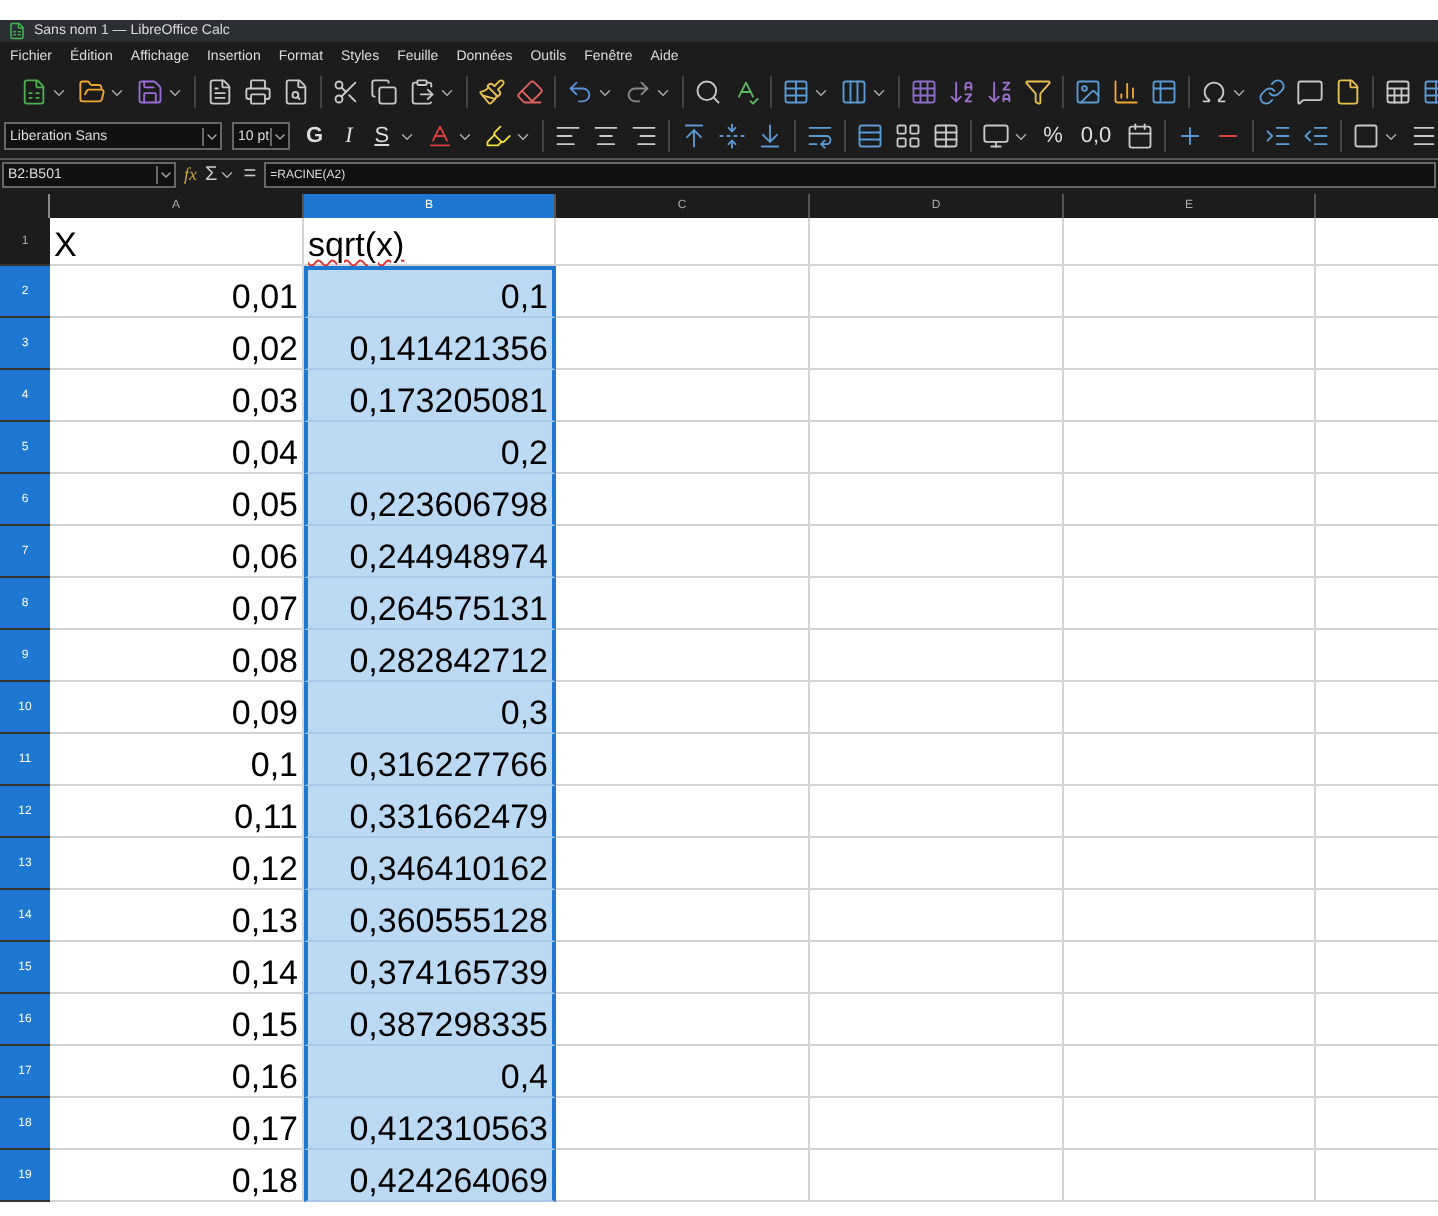  Describe the element at coordinates (1272, 92) in the screenshot. I see `hyperlink-icon` at that location.